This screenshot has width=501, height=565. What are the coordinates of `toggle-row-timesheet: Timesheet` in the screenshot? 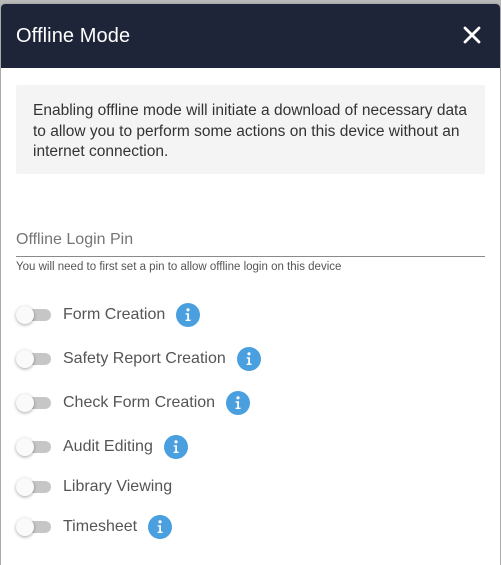 It's located at (94, 527).